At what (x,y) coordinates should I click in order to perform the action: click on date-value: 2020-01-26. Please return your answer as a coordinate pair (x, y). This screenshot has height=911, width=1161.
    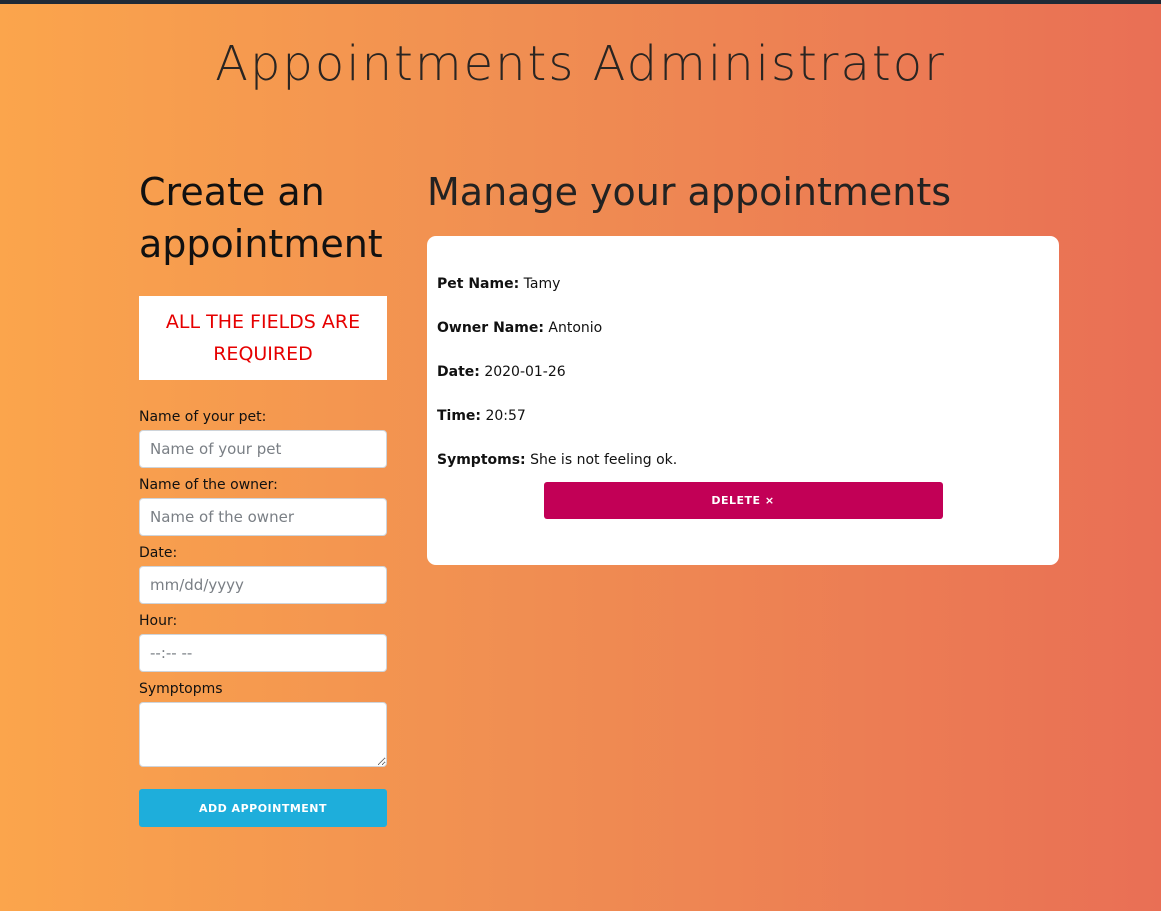
    Looking at the image, I should click on (525, 372).